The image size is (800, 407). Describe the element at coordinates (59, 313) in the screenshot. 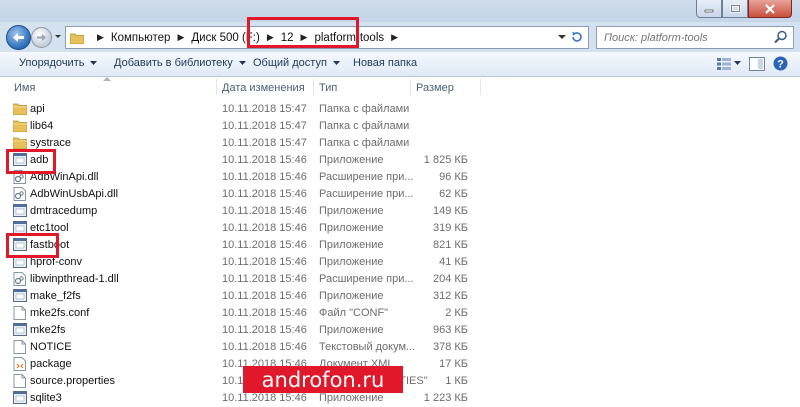

I see `file-name: mke2fs.conf` at that location.